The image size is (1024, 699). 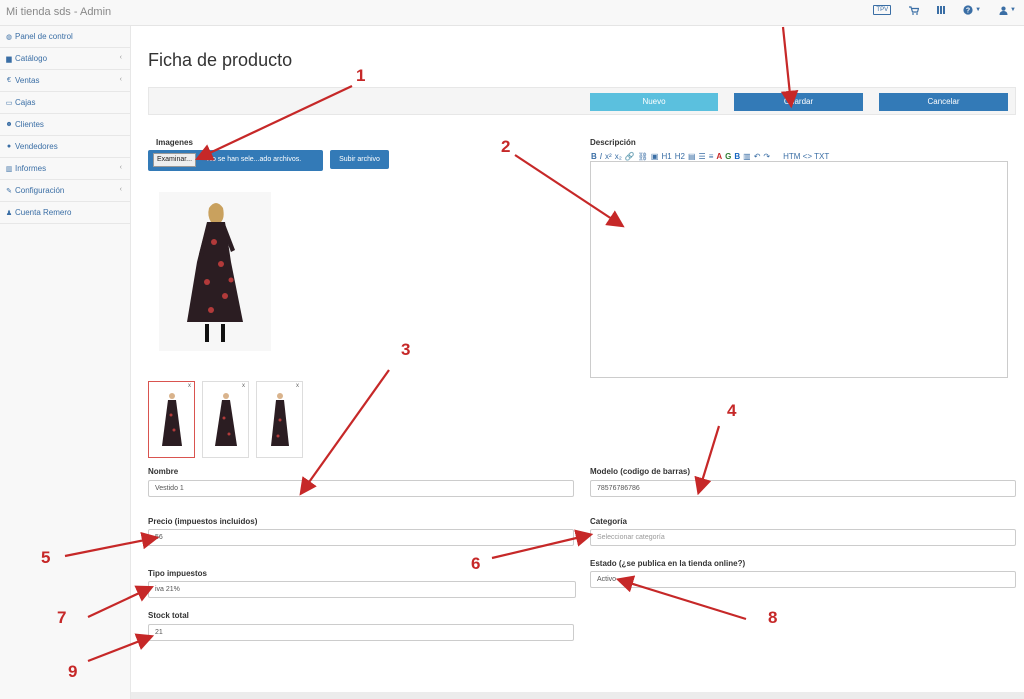 I want to click on annotation-number-5: 5, so click(x=46, y=557).